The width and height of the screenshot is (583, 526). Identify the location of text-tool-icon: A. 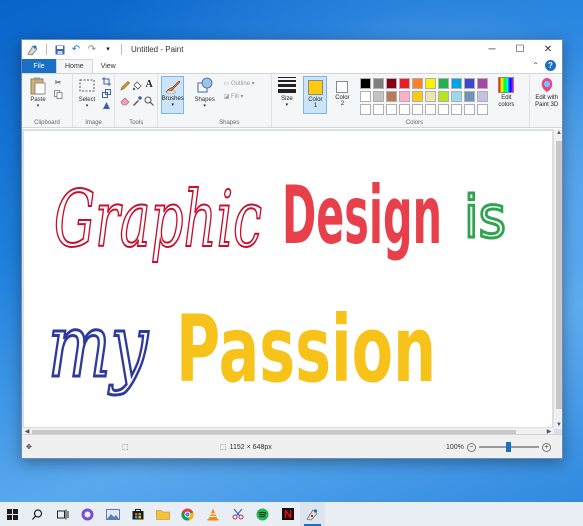
(149, 85).